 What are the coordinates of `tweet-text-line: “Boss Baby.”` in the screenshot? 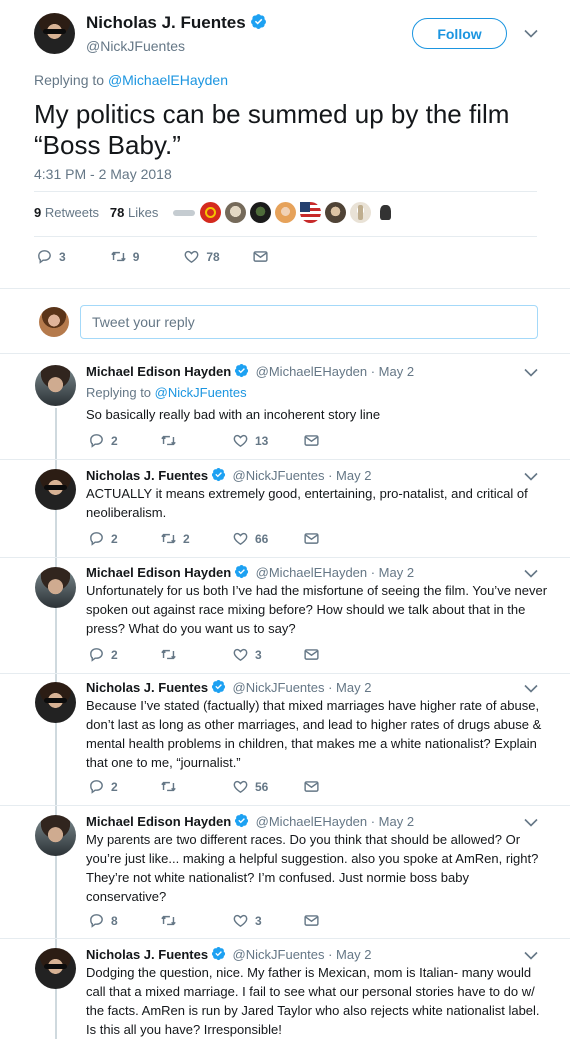 It's located at (107, 145).